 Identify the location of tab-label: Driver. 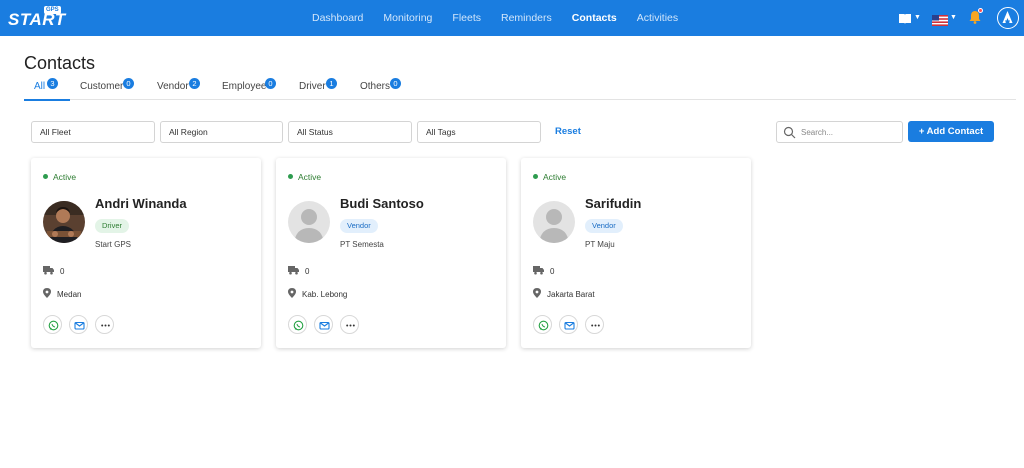
(312, 86).